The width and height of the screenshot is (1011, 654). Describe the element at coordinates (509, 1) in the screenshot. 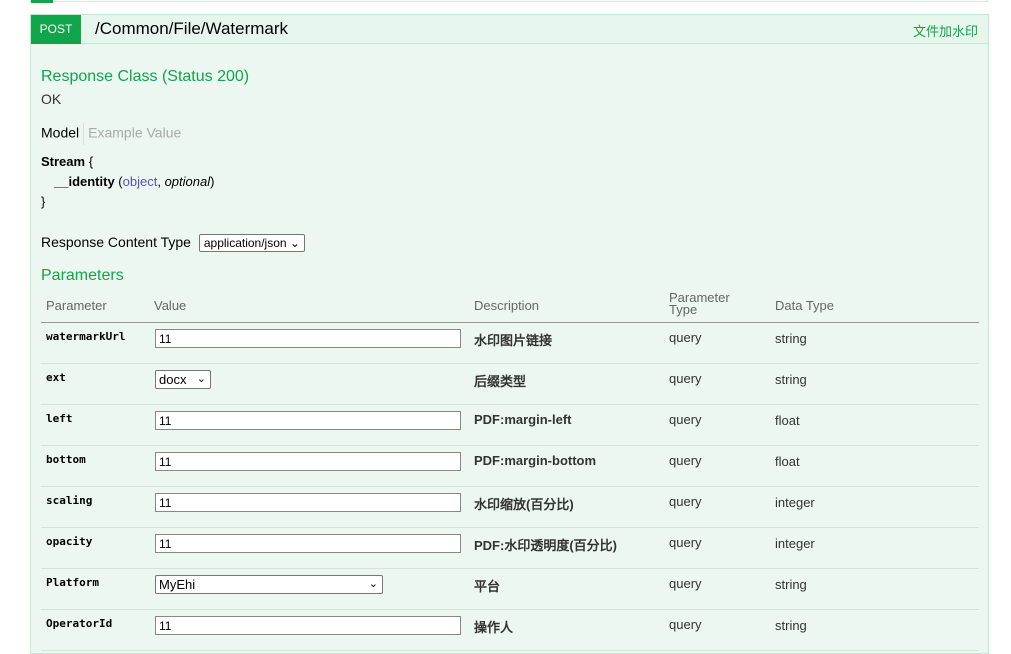

I see `previous-endpoint-block` at that location.